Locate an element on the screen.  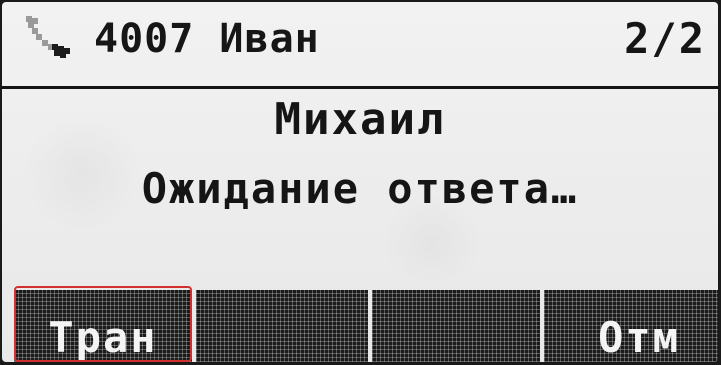
handset-icon is located at coordinates (49, 37).